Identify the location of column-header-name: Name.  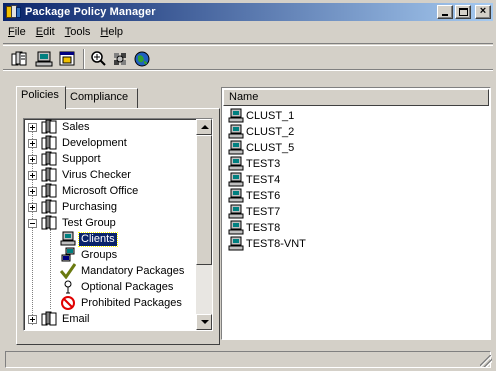
(356, 97).